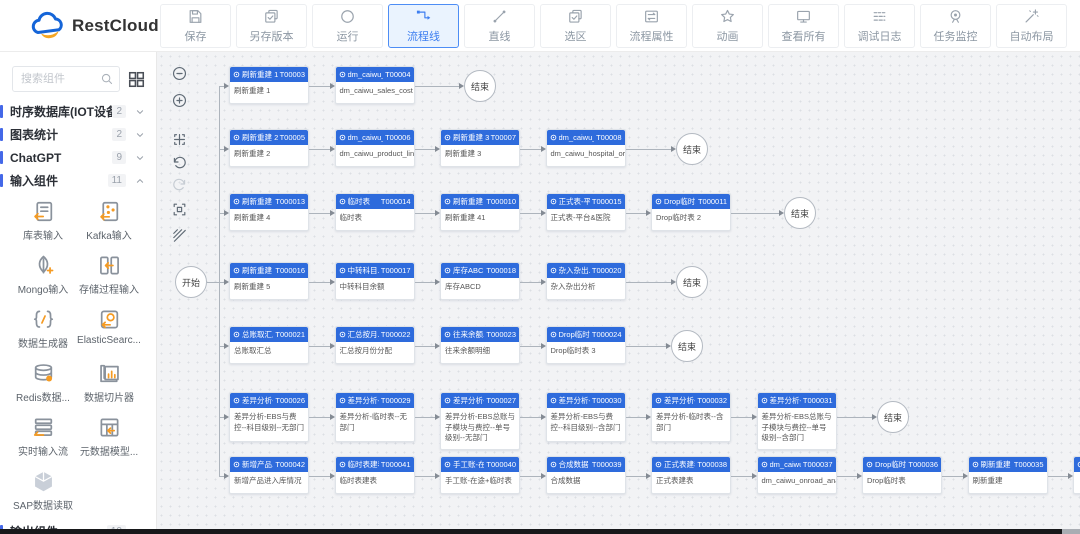 The height and width of the screenshot is (534, 1080). What do you see at coordinates (803, 36) in the screenshot?
I see `toolbar-button-label: 查看所有` at bounding box center [803, 36].